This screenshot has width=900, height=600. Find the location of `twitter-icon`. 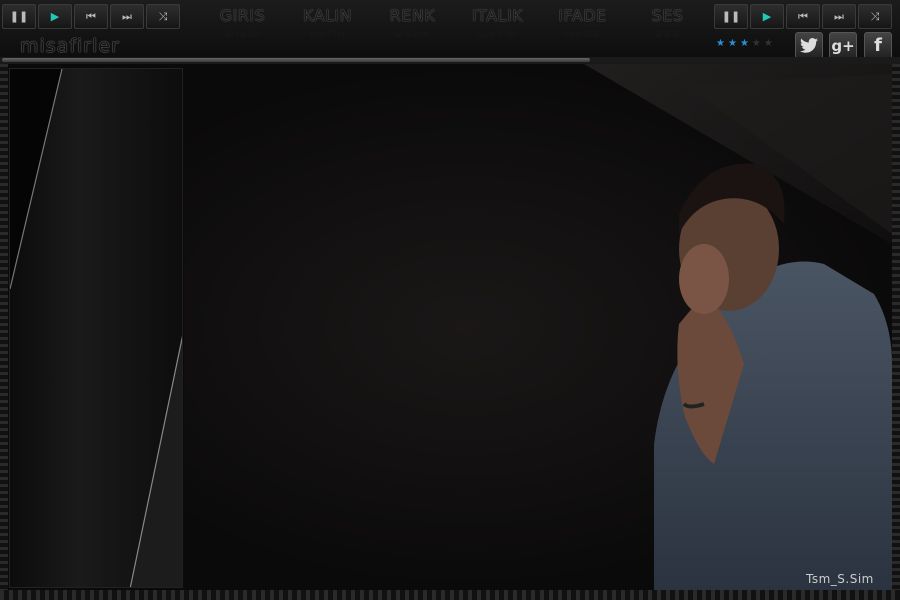

twitter-icon is located at coordinates (809, 45).